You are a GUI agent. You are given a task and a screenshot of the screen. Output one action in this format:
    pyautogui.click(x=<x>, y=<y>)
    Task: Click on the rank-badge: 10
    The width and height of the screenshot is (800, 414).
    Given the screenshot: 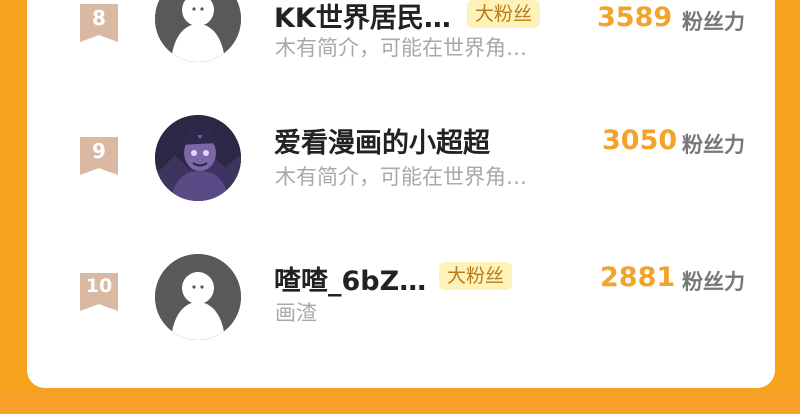 What is the action you would take?
    pyautogui.click(x=99, y=292)
    